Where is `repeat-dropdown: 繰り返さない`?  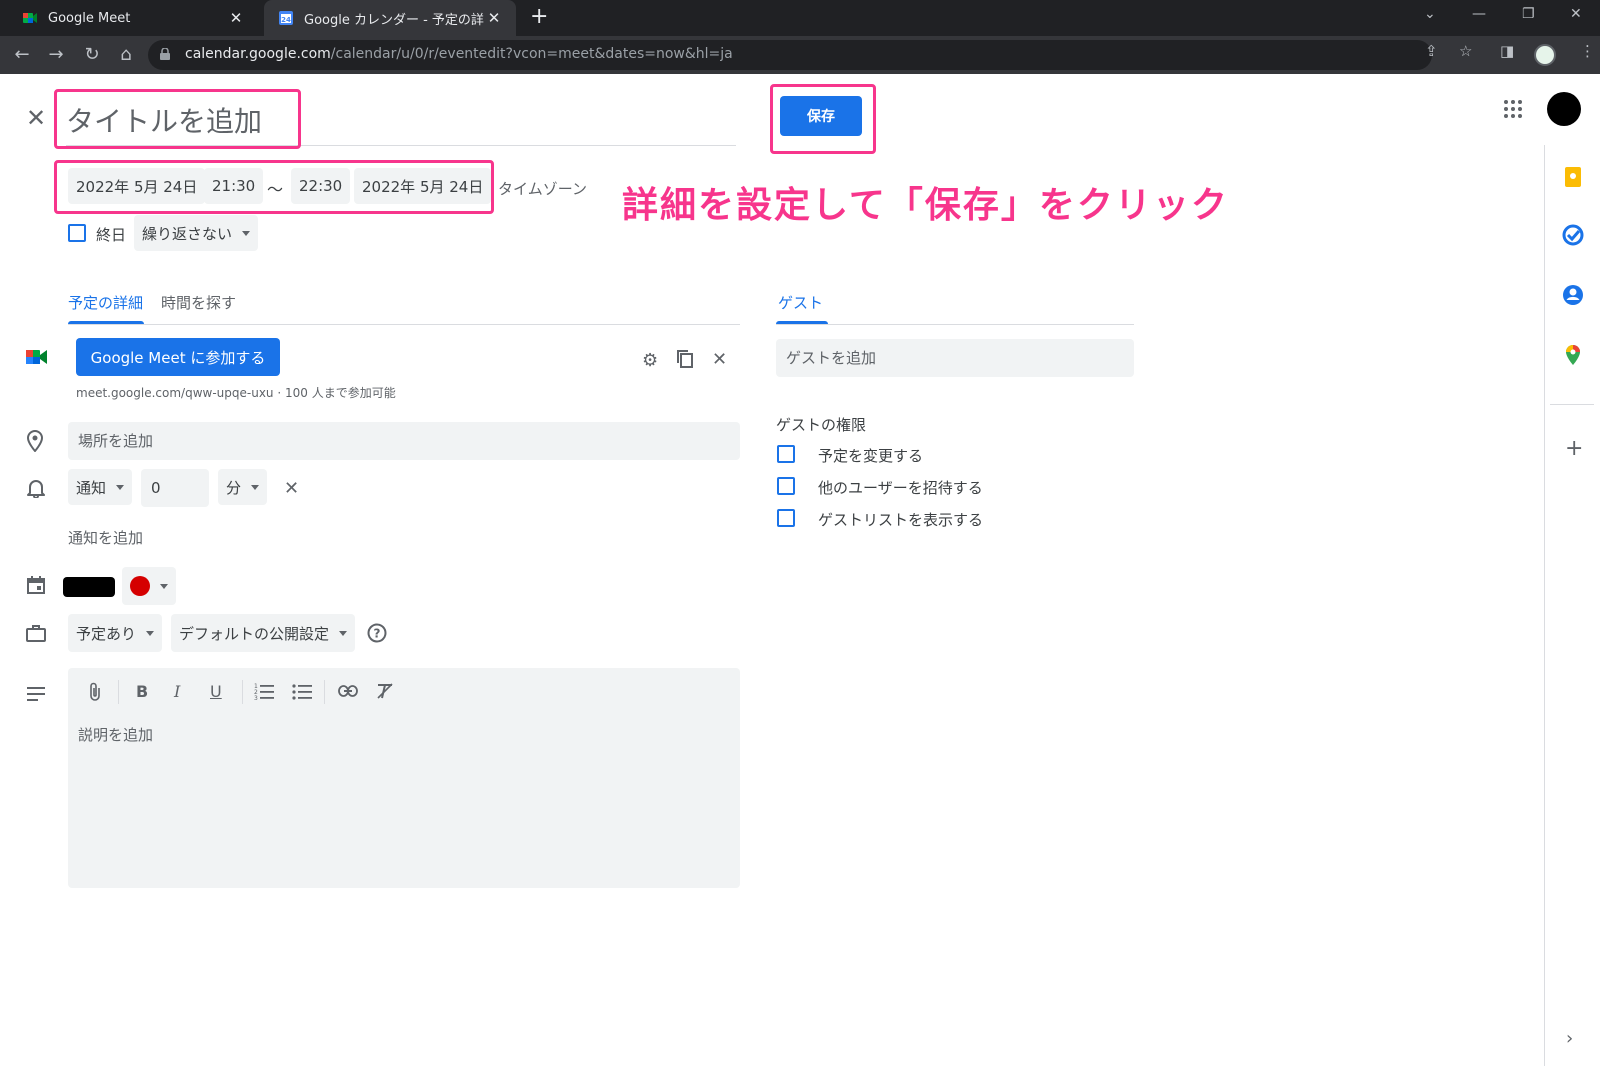 repeat-dropdown: 繰り返さない is located at coordinates (196, 233).